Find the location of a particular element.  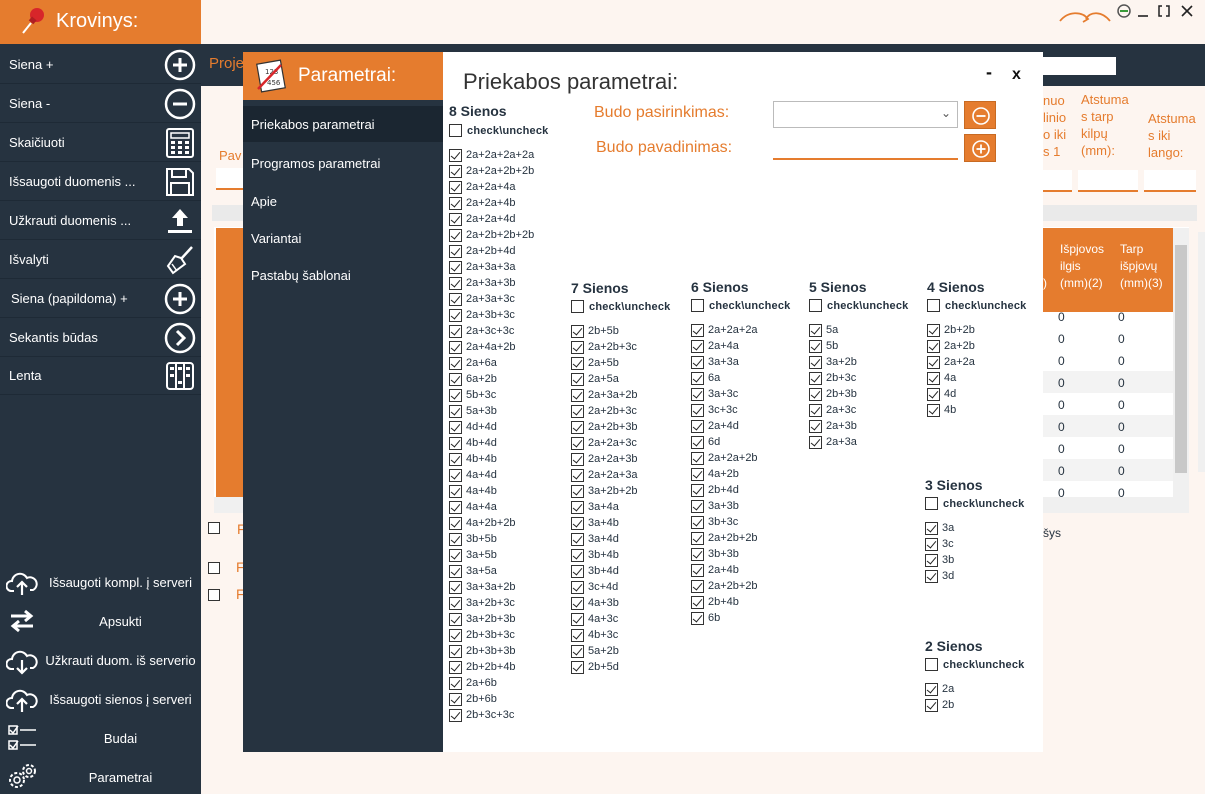

power-icon is located at coordinates (1124, 11).